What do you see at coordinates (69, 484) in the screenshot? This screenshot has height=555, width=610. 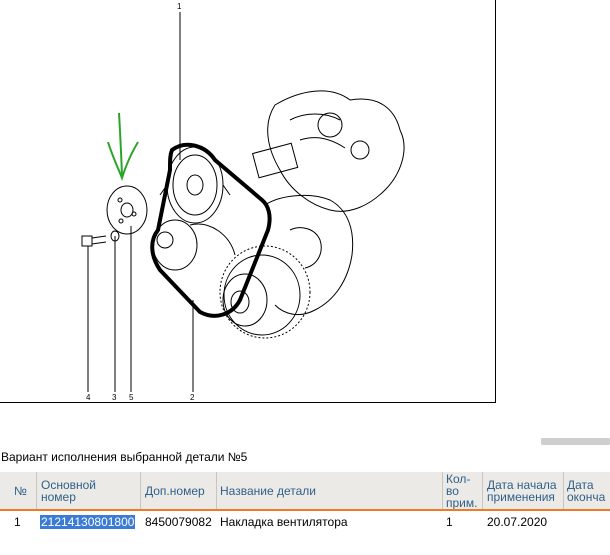 I see `header-main-number-line1: Основной` at bounding box center [69, 484].